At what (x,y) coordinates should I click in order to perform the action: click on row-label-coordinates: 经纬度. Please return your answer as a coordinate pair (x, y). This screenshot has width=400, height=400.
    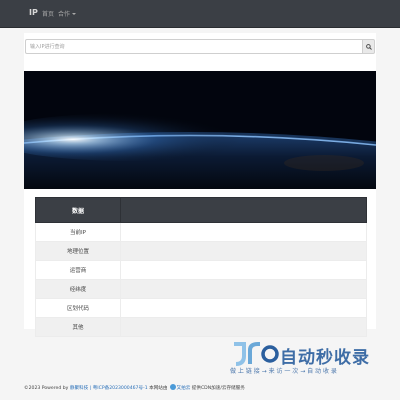
    Looking at the image, I should click on (78, 289).